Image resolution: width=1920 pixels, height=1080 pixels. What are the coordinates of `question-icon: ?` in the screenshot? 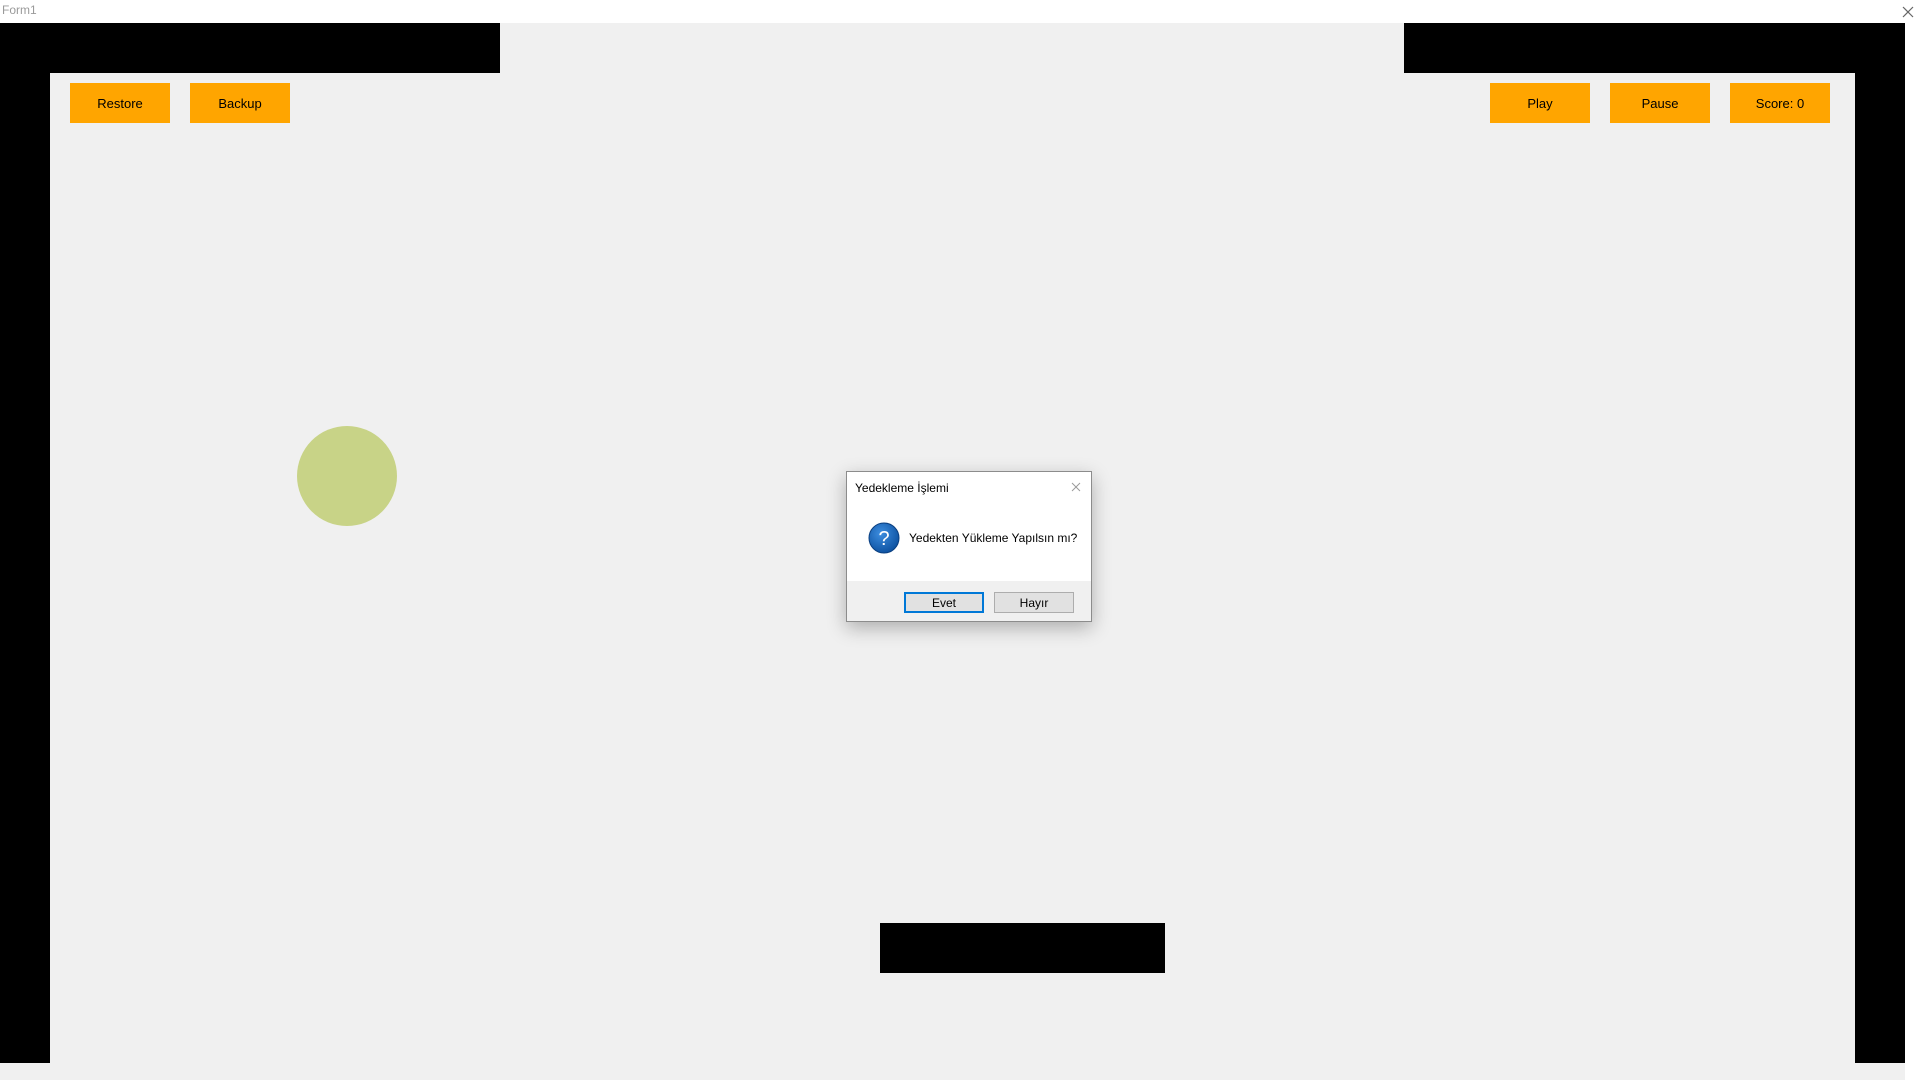 It's located at (884, 538).